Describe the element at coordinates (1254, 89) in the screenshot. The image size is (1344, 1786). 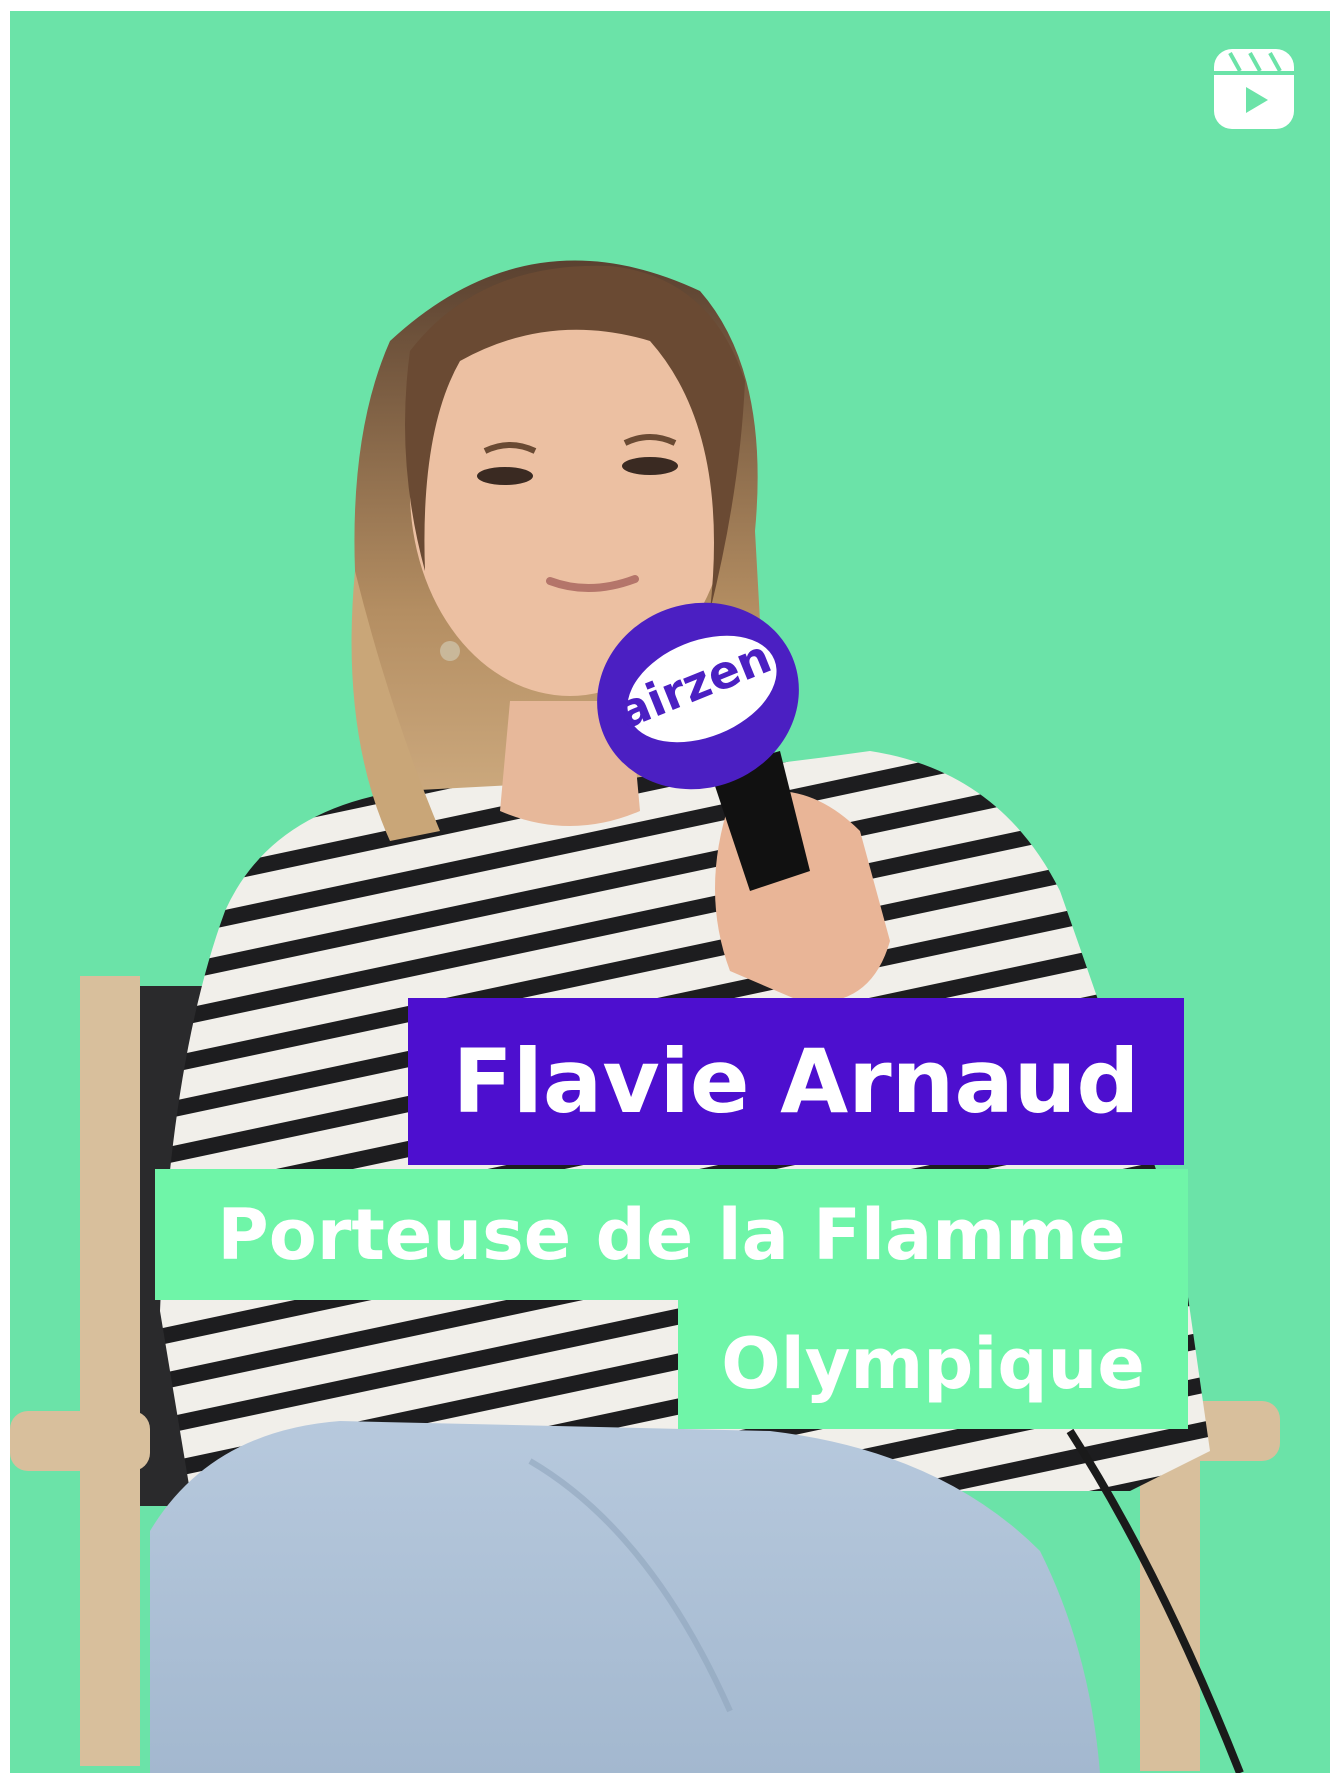
I see `reels-icon` at that location.